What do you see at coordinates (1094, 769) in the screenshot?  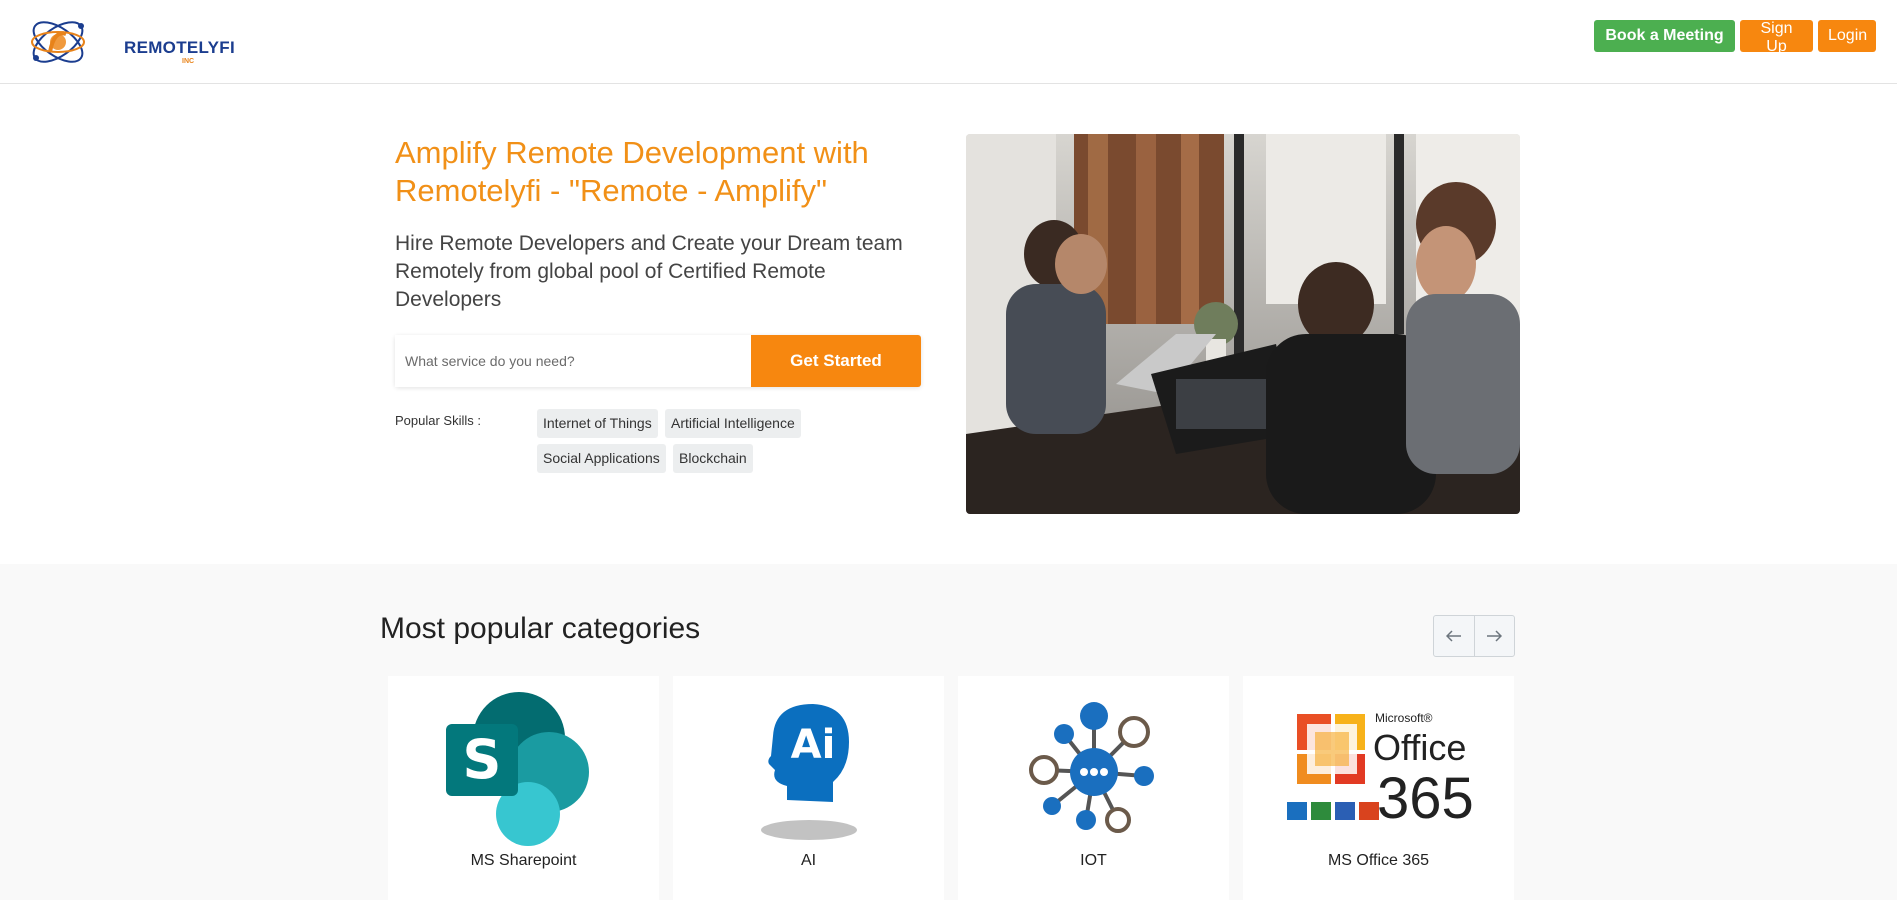 I see `iot-network-icon` at bounding box center [1094, 769].